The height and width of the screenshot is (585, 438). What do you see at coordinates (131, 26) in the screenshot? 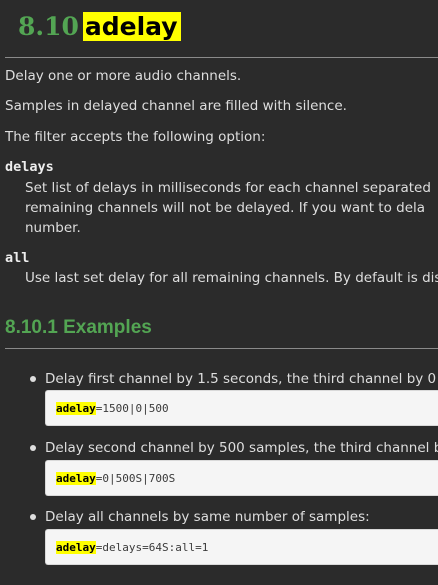
I see `section-title-highlight: adelay` at bounding box center [131, 26].